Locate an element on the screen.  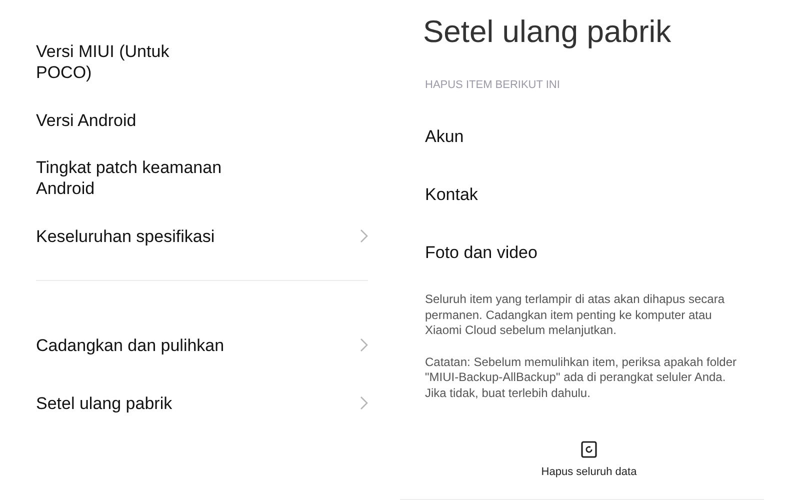
settings-item: Tingkat patch keamanan Android is located at coordinates (129, 178).